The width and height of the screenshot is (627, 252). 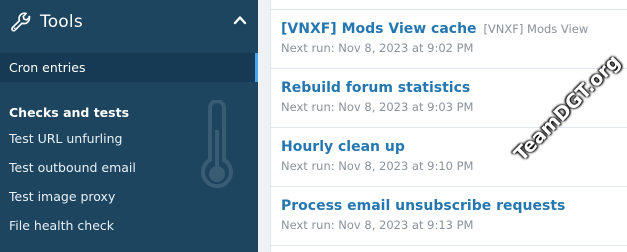 I want to click on cron-entry-title: Process email unsubscribe requests, so click(x=454, y=206).